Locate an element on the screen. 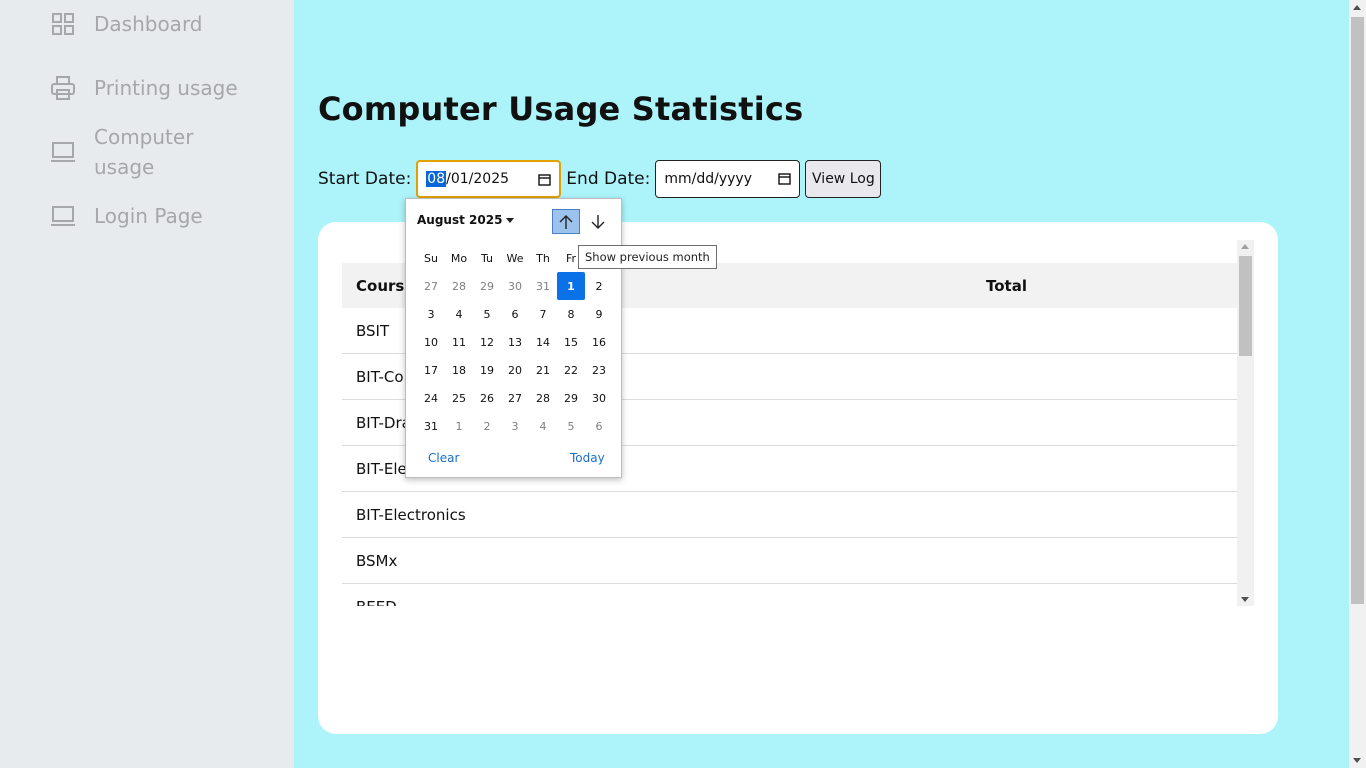 Image resolution: width=1366 pixels, height=768 pixels. calendar-day-outside-month: 28 is located at coordinates (459, 286).